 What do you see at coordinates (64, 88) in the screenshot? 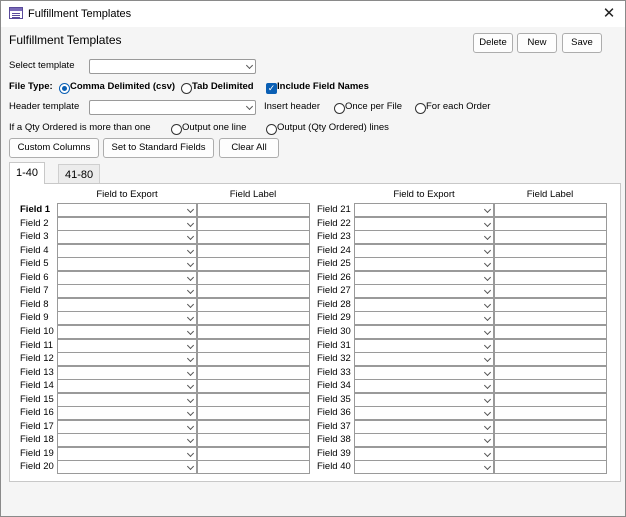
I see `radio-comma-delimited` at bounding box center [64, 88].